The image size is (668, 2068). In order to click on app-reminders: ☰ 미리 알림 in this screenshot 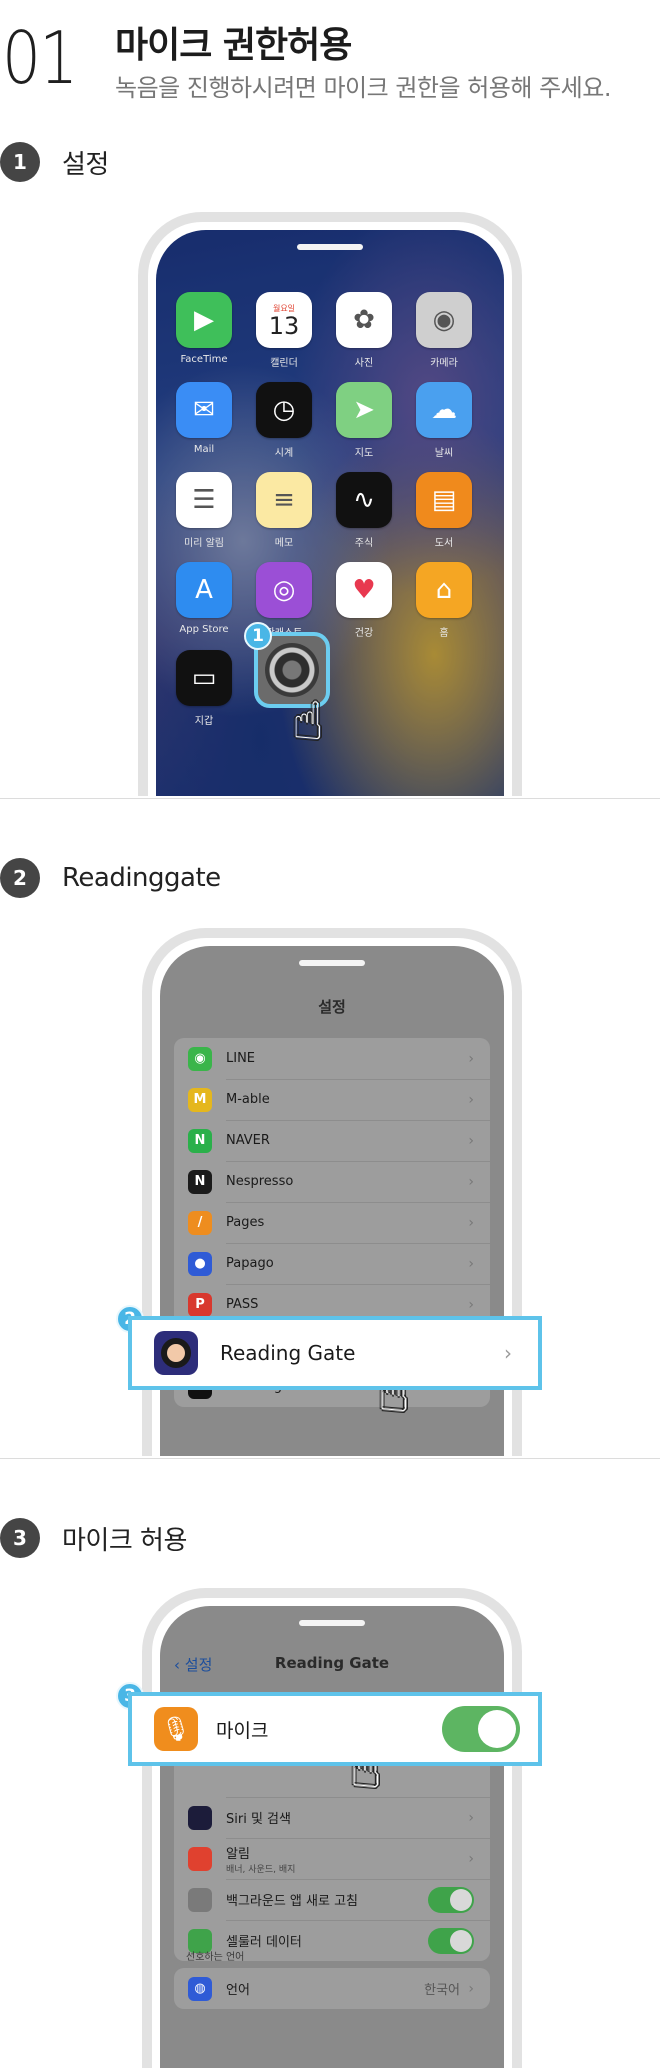, I will do `click(204, 510)`.